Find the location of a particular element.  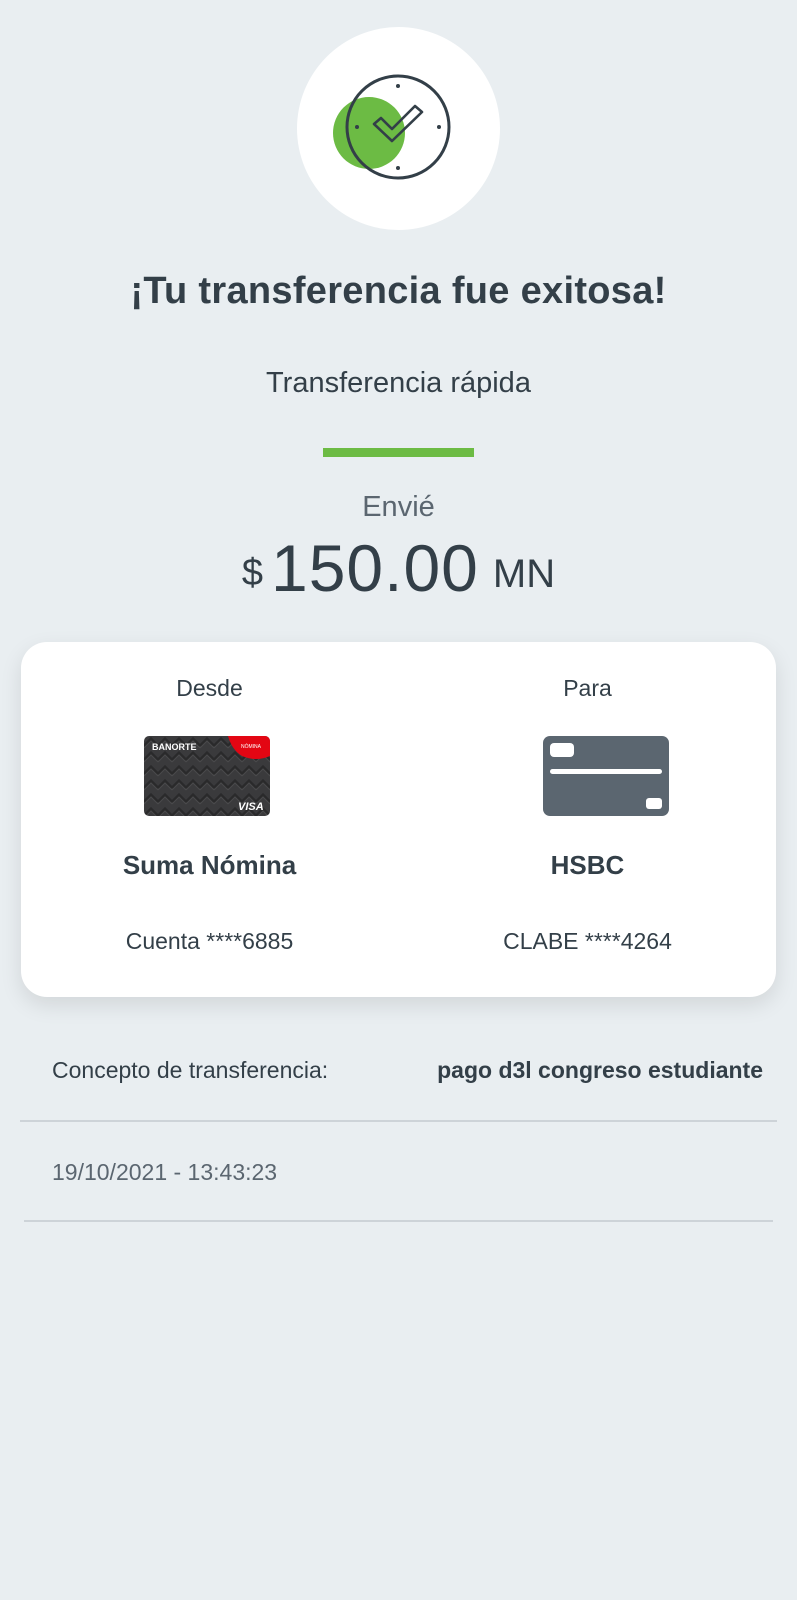

from-heading: Desde is located at coordinates (209, 688).